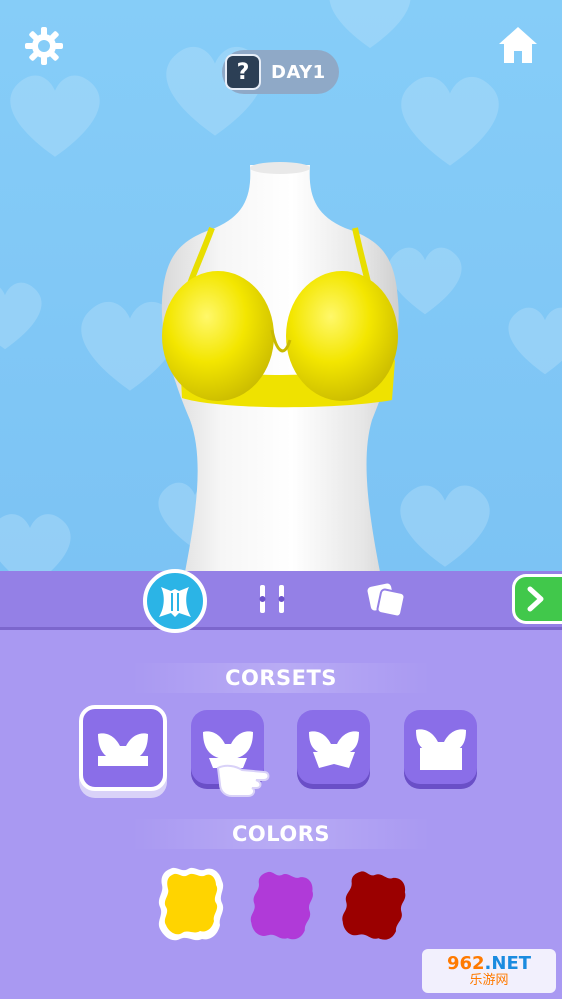 The height and width of the screenshot is (999, 562). I want to click on site-watermark: 962.NET 乐游网, so click(489, 971).